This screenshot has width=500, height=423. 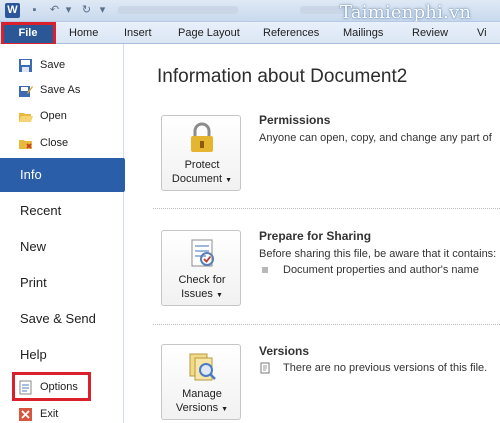 What do you see at coordinates (202, 165) in the screenshot?
I see `button-label-line1: Protect` at bounding box center [202, 165].